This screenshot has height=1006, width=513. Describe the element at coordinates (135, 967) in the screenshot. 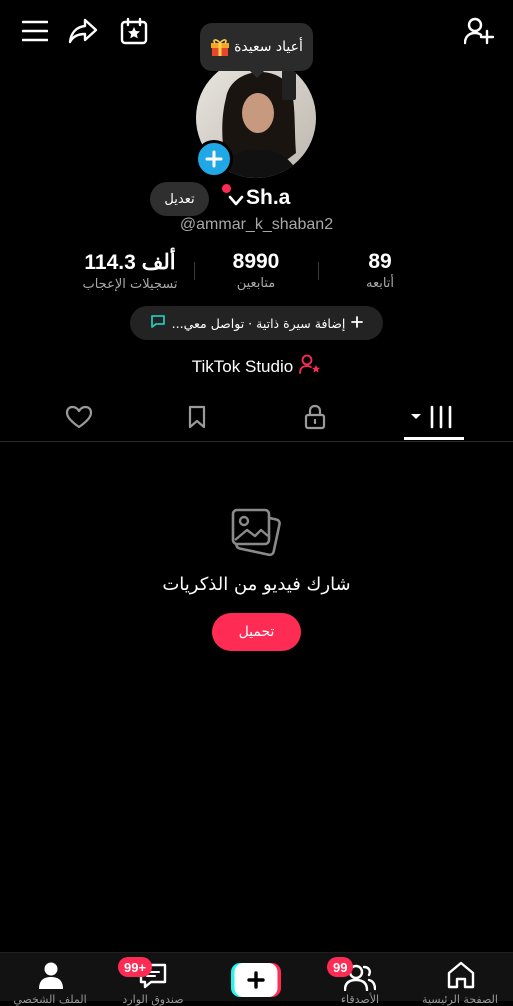

I see `inbox-badge: 99+` at that location.